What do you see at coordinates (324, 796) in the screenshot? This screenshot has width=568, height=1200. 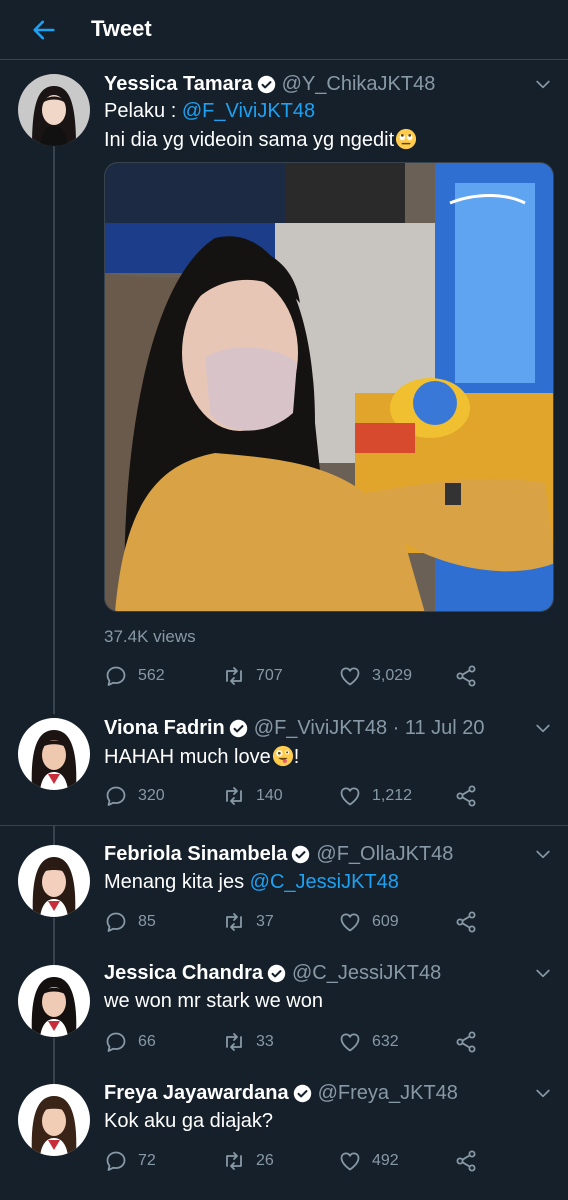 I see `action-bar: 320 140 1,212` at bounding box center [324, 796].